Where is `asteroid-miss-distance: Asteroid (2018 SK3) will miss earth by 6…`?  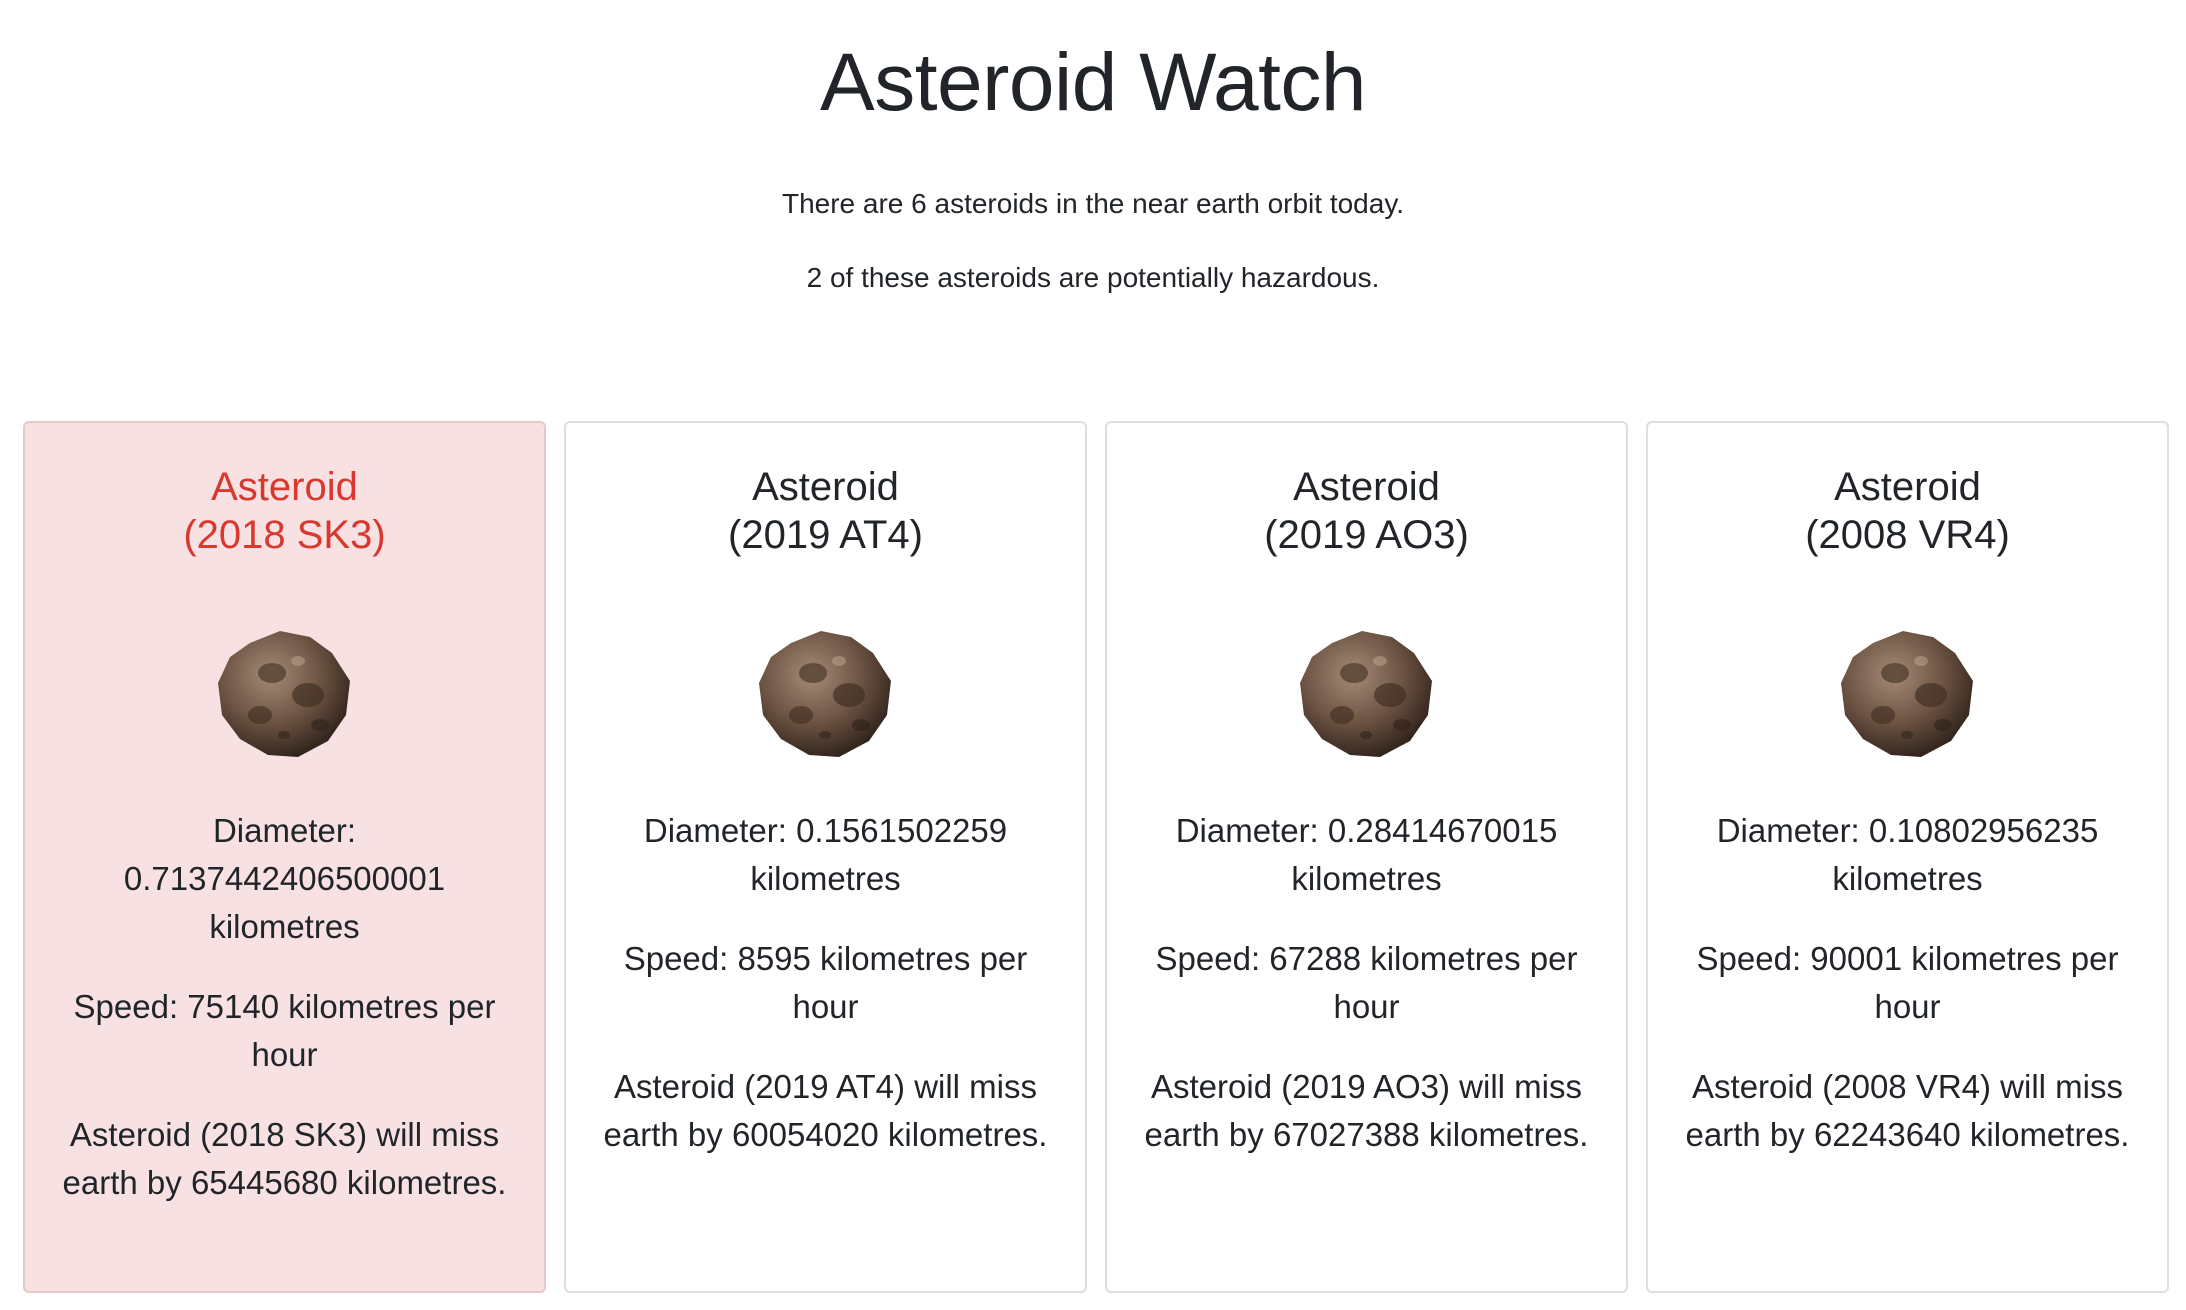
asteroid-miss-distance: Asteroid (2018 SK3) will miss earth by 6… is located at coordinates (284, 1158).